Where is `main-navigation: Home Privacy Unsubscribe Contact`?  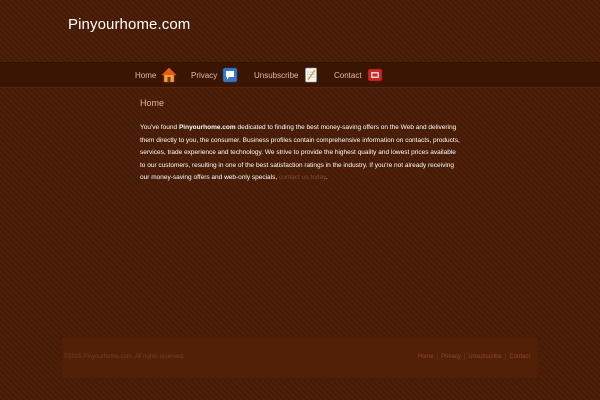 main-navigation: Home Privacy Unsubscribe Contact is located at coordinates (300, 75).